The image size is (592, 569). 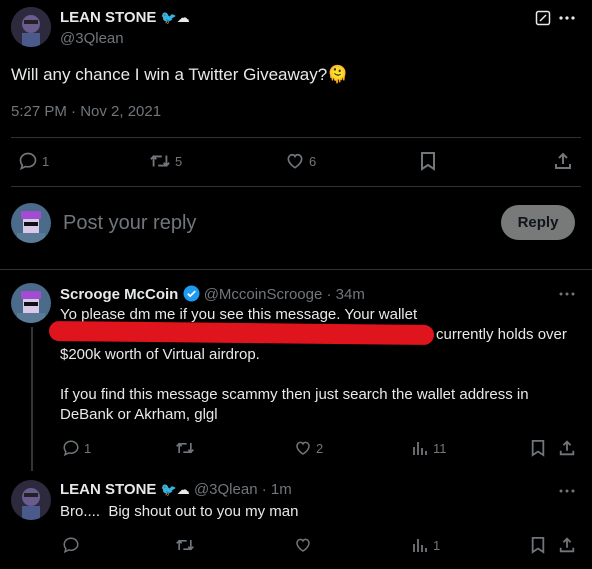 I want to click on like-action: 6, so click(x=300, y=161).